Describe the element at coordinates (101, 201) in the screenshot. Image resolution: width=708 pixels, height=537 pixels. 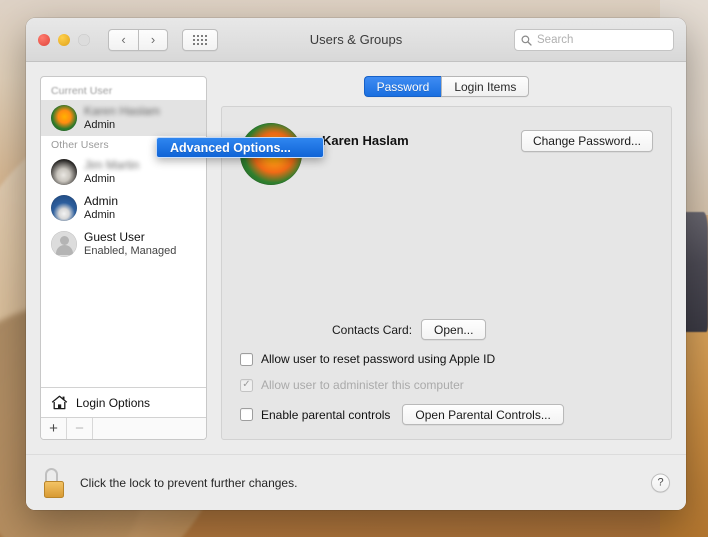
I see `user-name: Admin` at that location.